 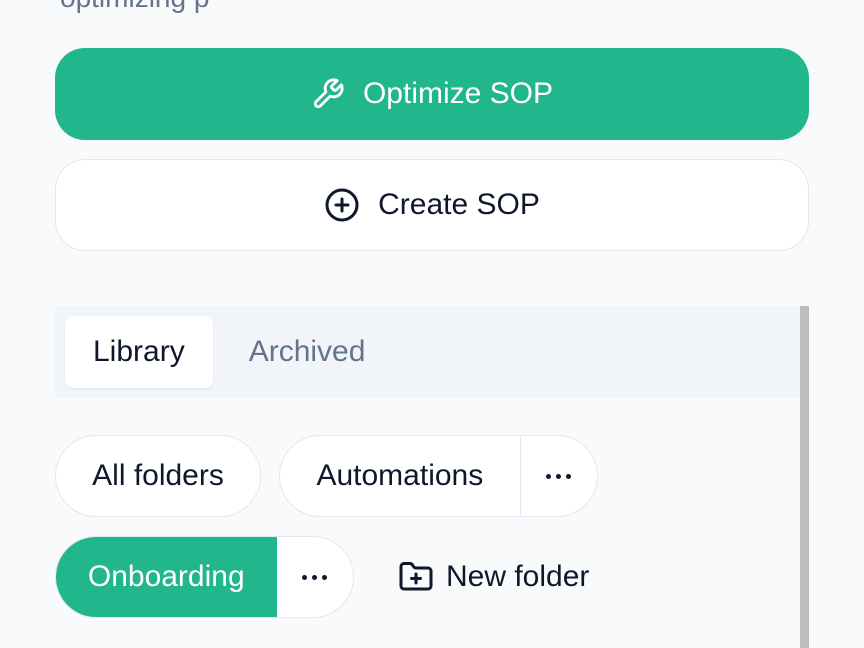 I want to click on folder-chip-automations-button: Automations, so click(x=400, y=476).